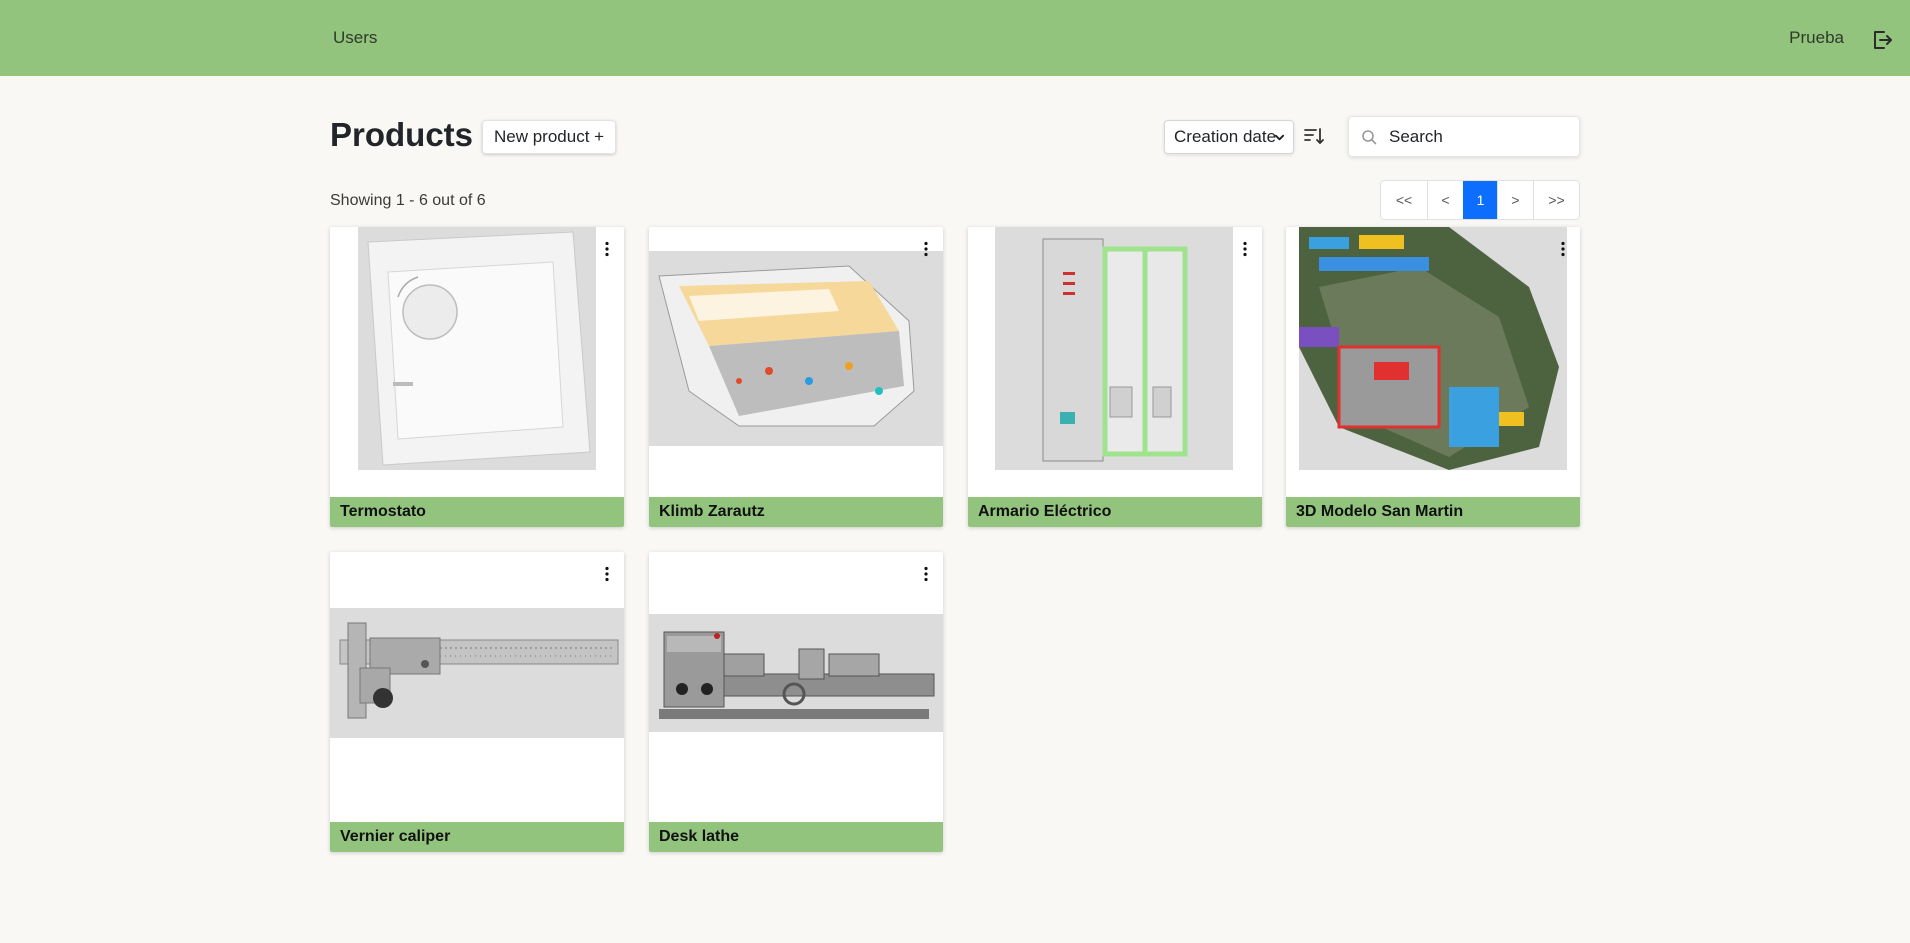  What do you see at coordinates (1882, 40) in the screenshot?
I see `logout-icon` at bounding box center [1882, 40].